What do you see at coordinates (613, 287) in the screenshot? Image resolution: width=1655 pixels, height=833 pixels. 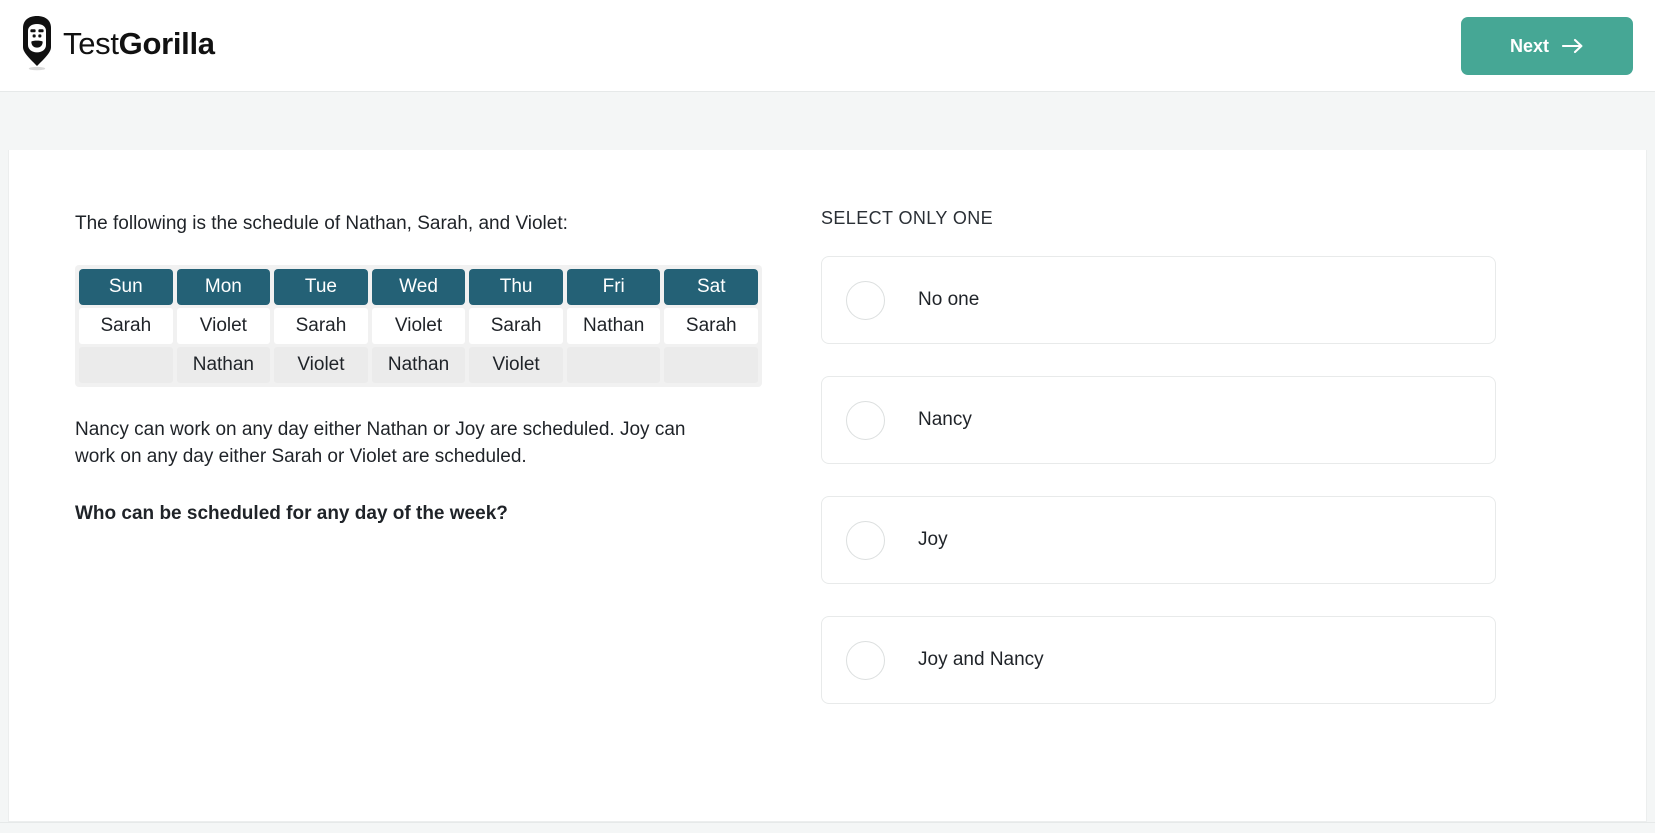 I see `schedule-header-cell: Fri` at bounding box center [613, 287].